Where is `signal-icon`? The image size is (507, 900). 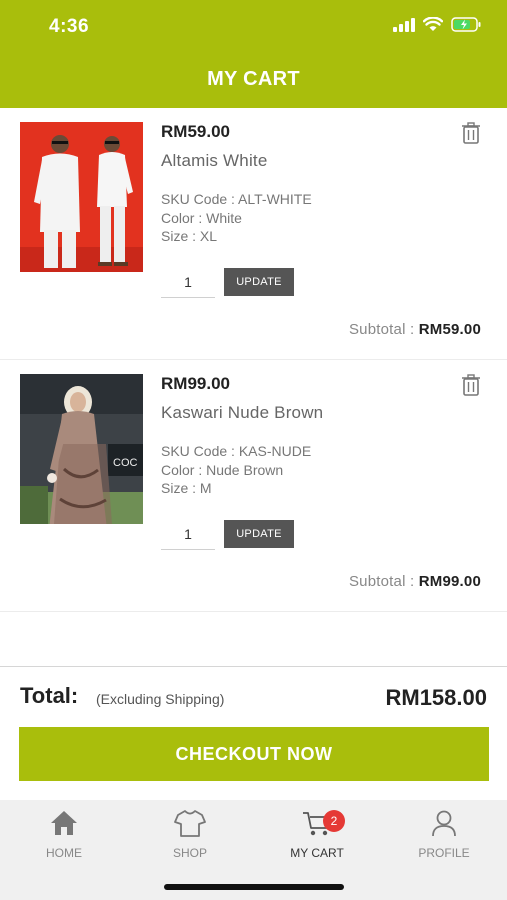 signal-icon is located at coordinates (404, 27).